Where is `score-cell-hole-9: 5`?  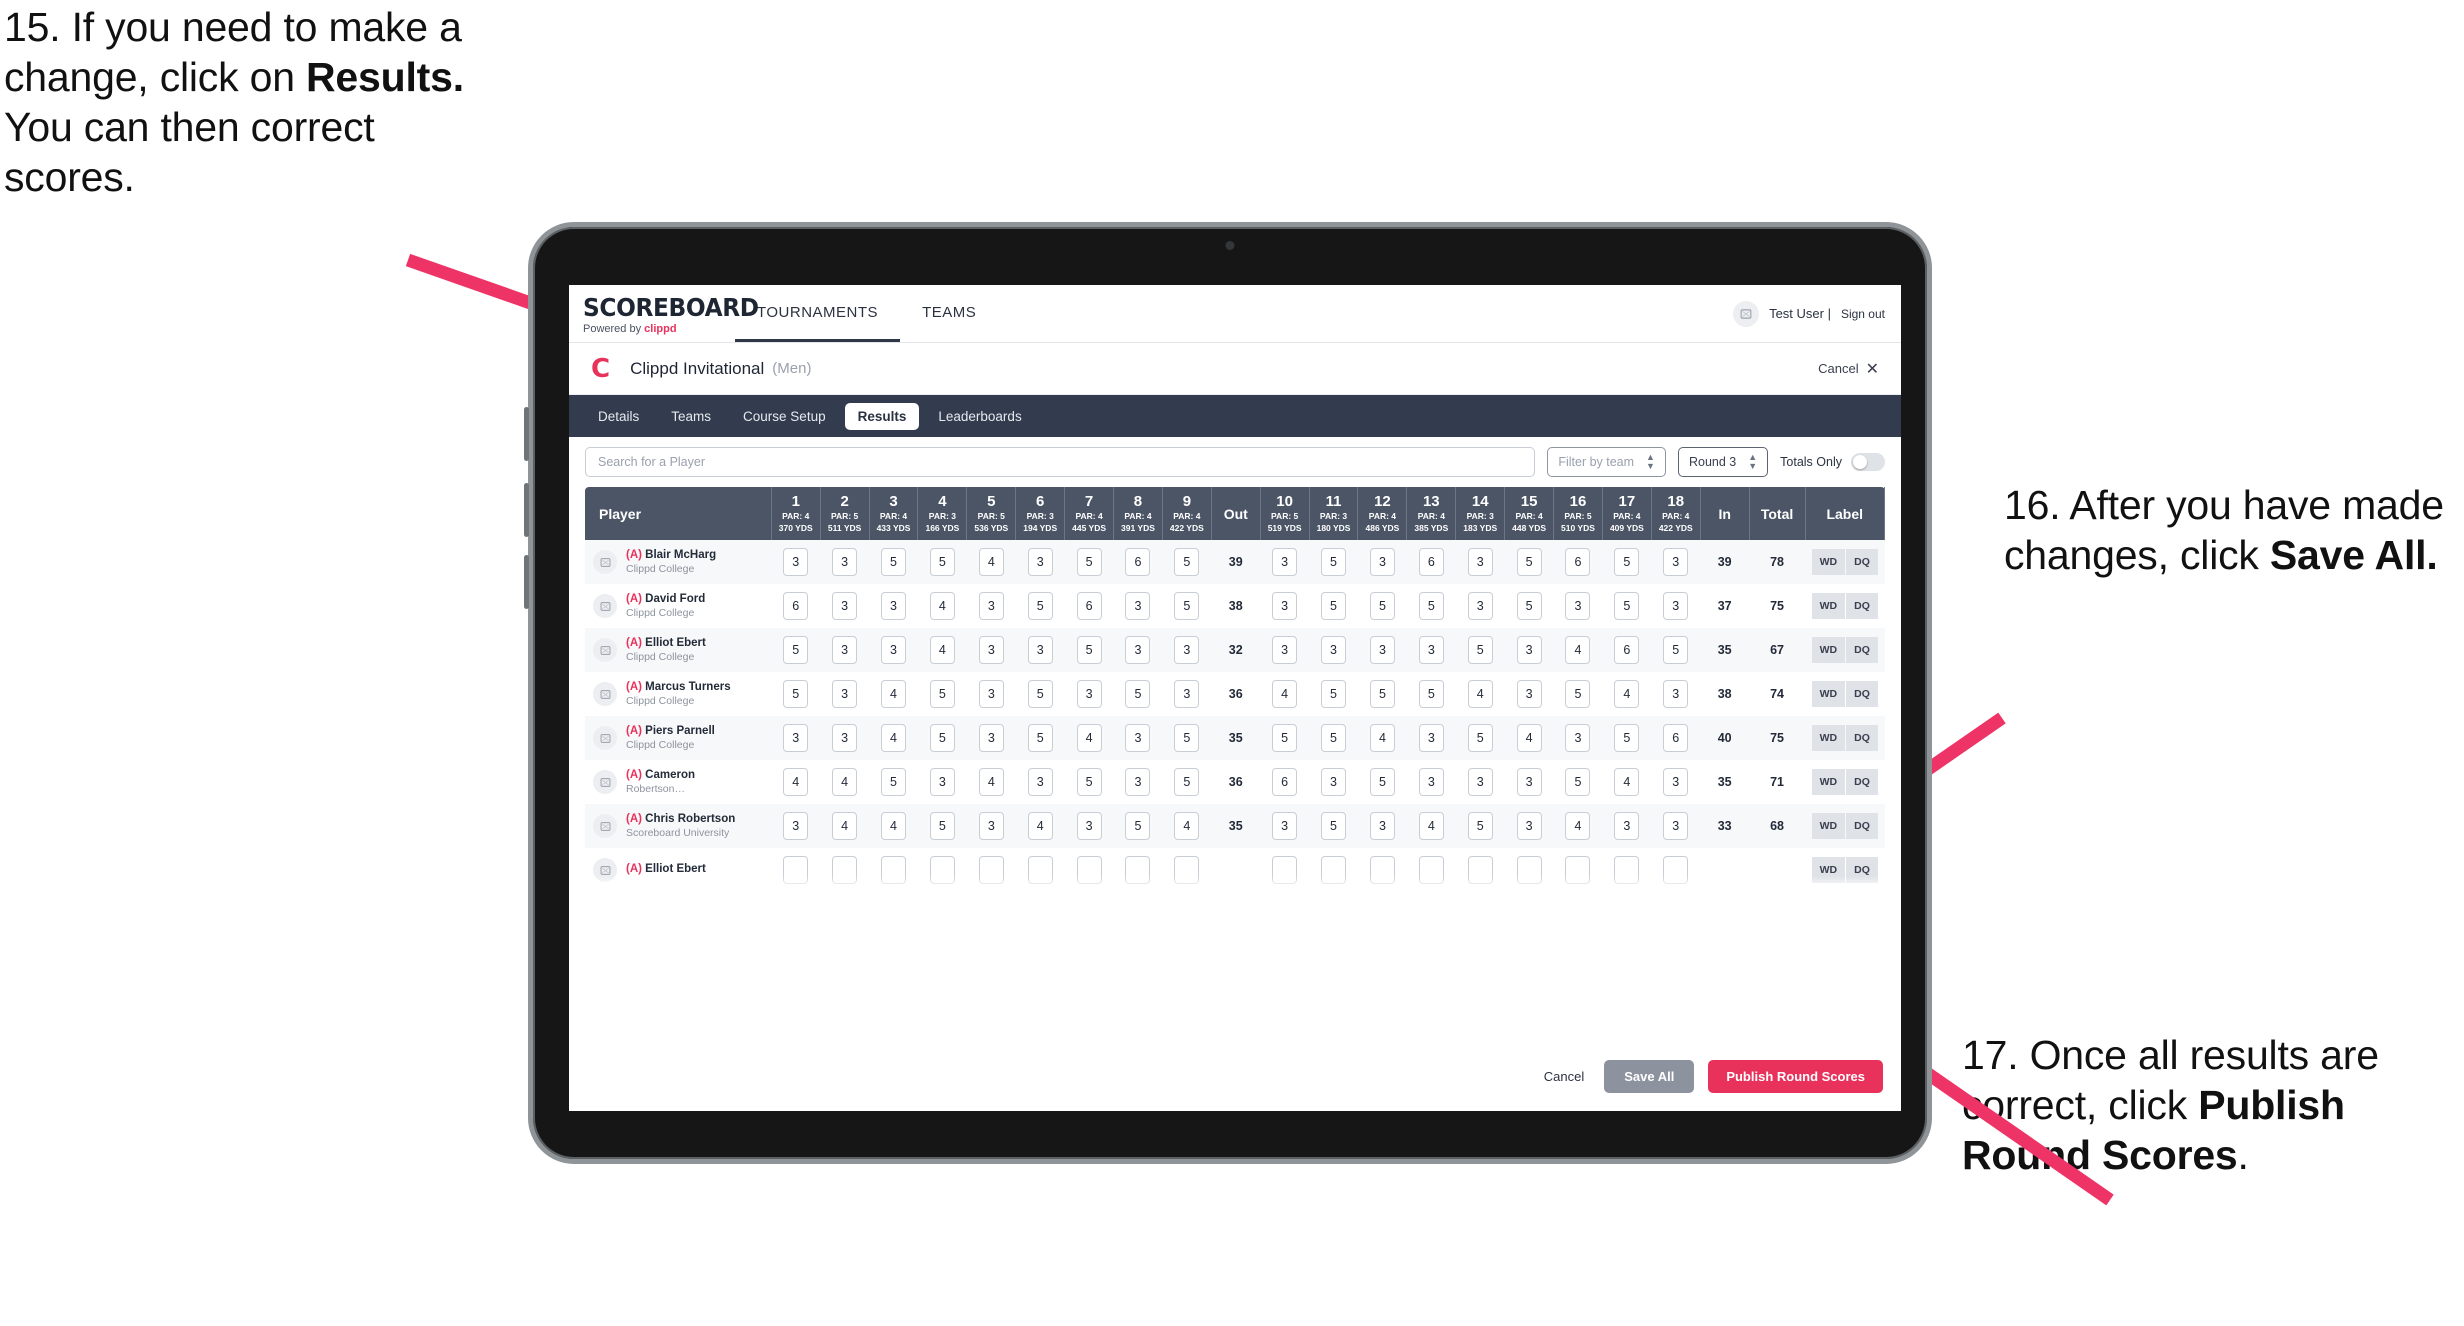 score-cell-hole-9: 5 is located at coordinates (1186, 562).